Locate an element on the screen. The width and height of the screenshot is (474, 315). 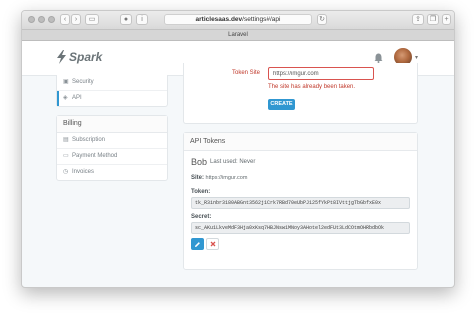
tab-title: Laravel is located at coordinates (238, 35).